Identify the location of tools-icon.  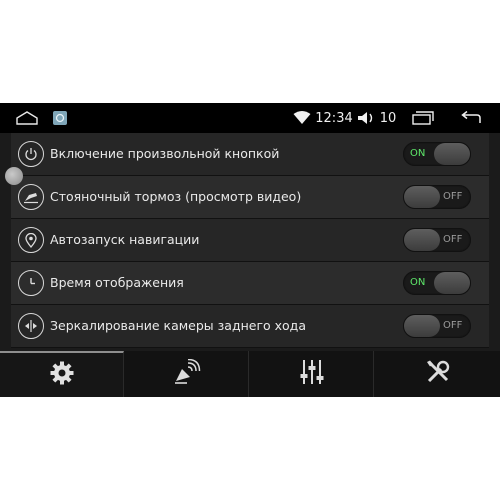
(438, 374).